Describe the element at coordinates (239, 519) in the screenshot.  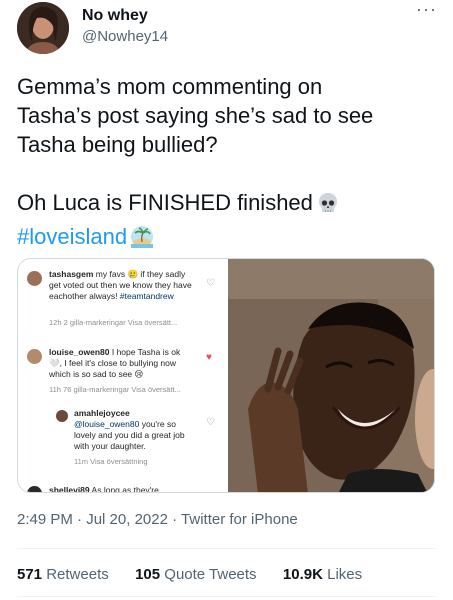
I see `tweet-source: Twitter for iPhone` at that location.